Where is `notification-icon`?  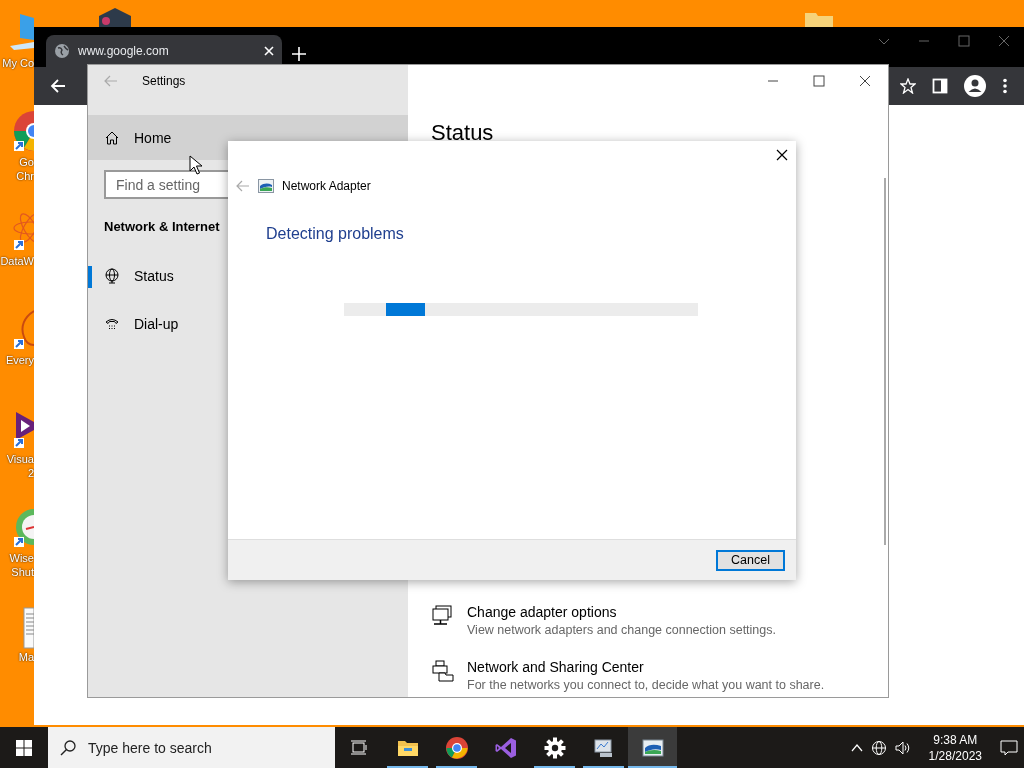 notification-icon is located at coordinates (1009, 747).